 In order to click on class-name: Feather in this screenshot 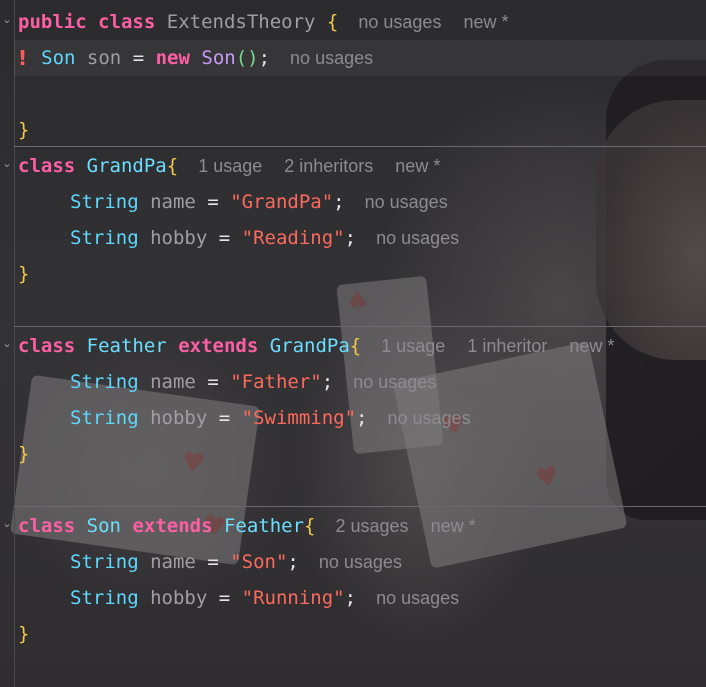, I will do `click(126, 346)`.